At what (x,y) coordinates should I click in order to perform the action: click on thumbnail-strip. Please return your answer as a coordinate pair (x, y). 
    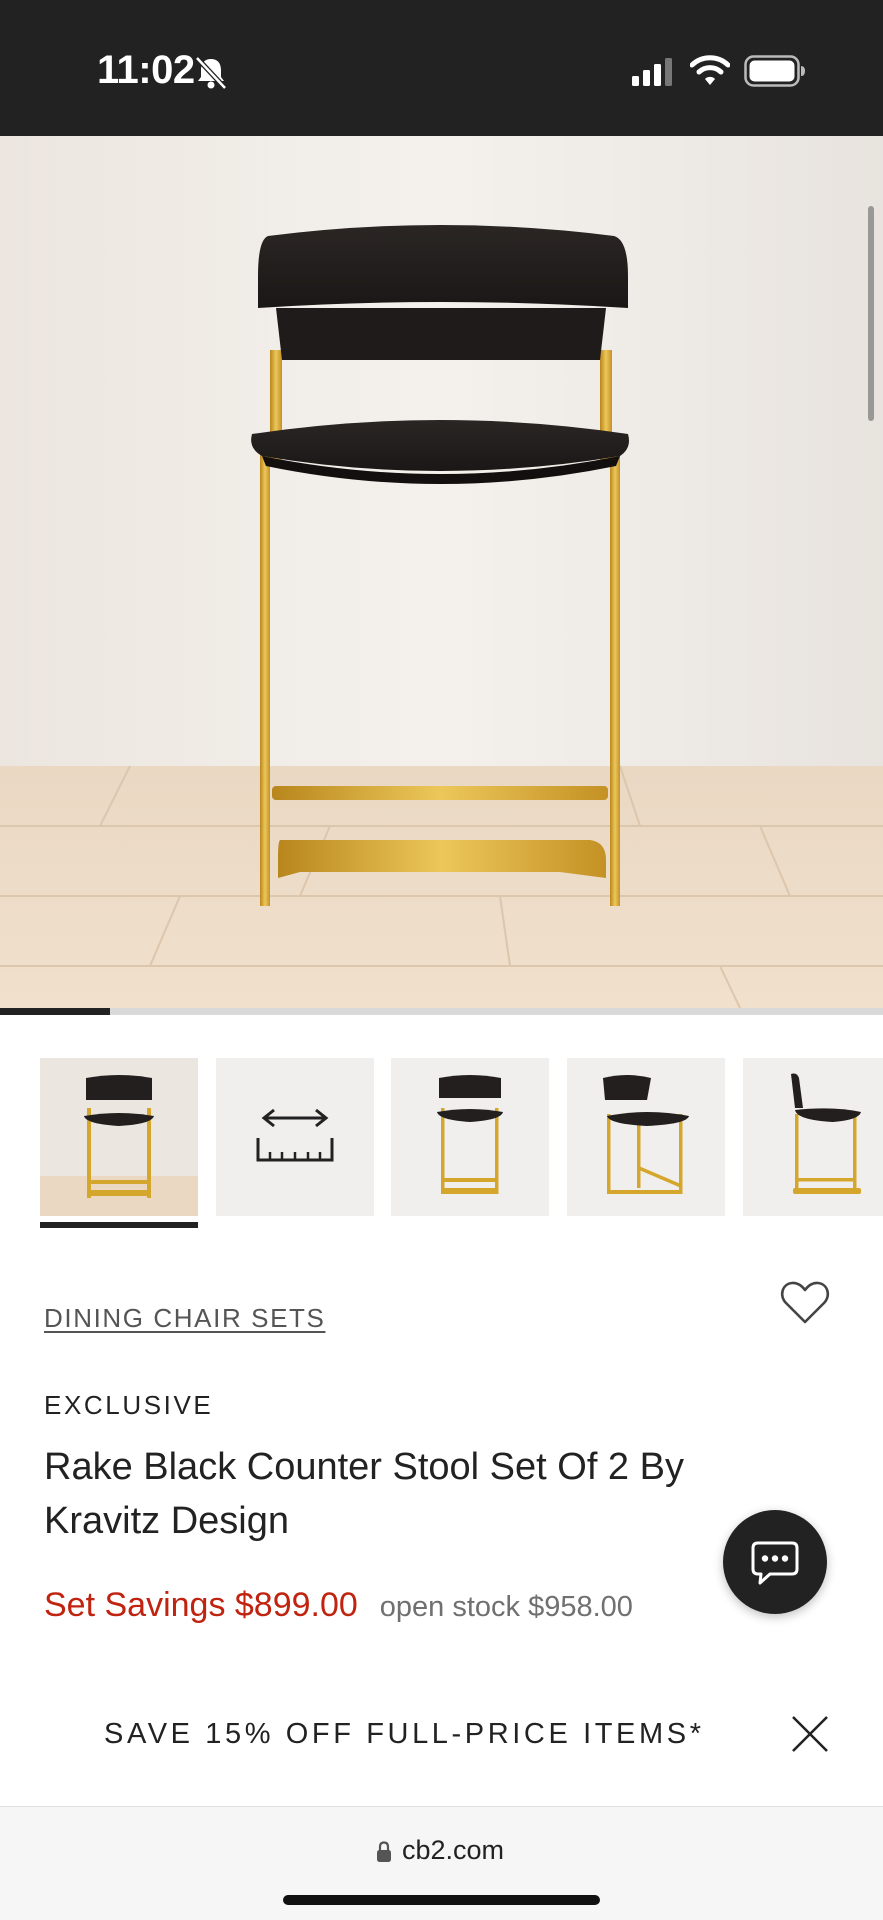
    Looking at the image, I should click on (461, 1143).